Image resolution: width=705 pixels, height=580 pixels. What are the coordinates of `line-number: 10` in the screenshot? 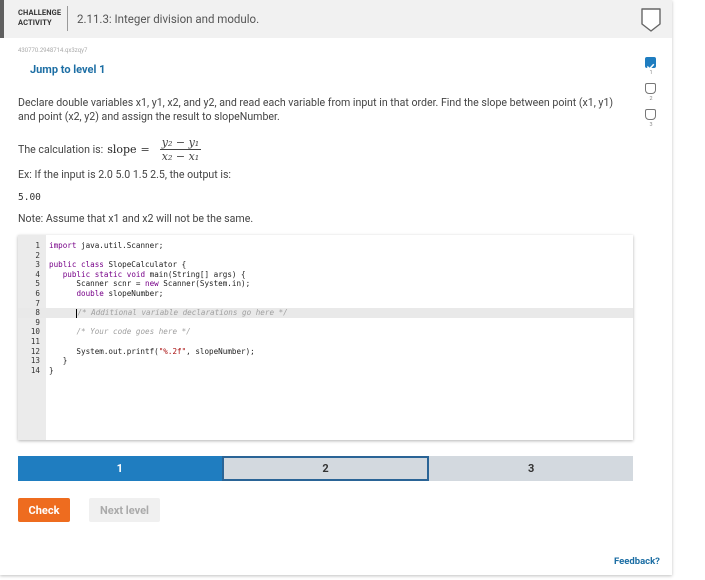 It's located at (35, 332).